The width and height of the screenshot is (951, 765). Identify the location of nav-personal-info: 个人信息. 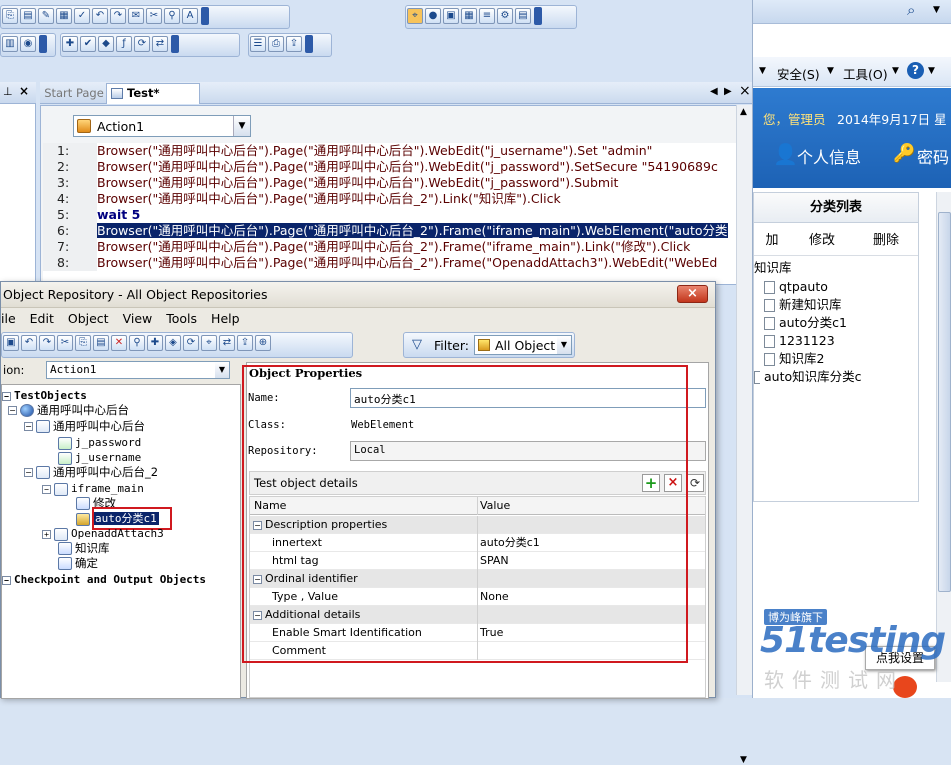
(829, 156).